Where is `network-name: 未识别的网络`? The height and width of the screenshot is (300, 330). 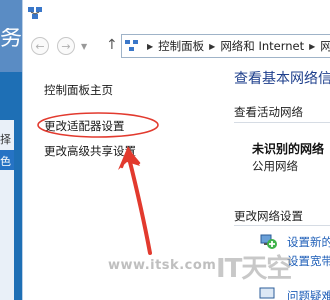 network-name: 未识别的网络 is located at coordinates (288, 149).